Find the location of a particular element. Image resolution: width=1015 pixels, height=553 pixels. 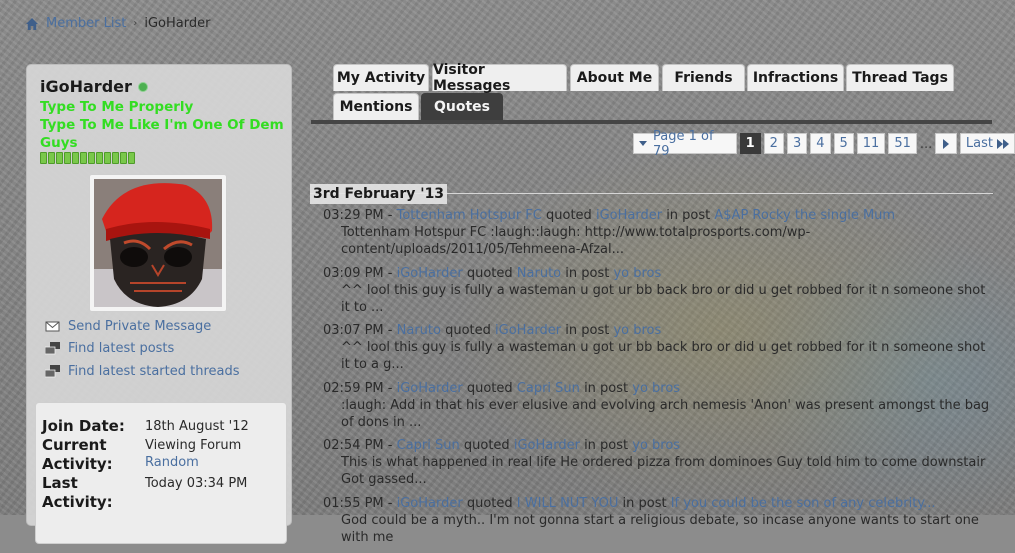

profile-username-row: iGoHarder is located at coordinates (94, 86).